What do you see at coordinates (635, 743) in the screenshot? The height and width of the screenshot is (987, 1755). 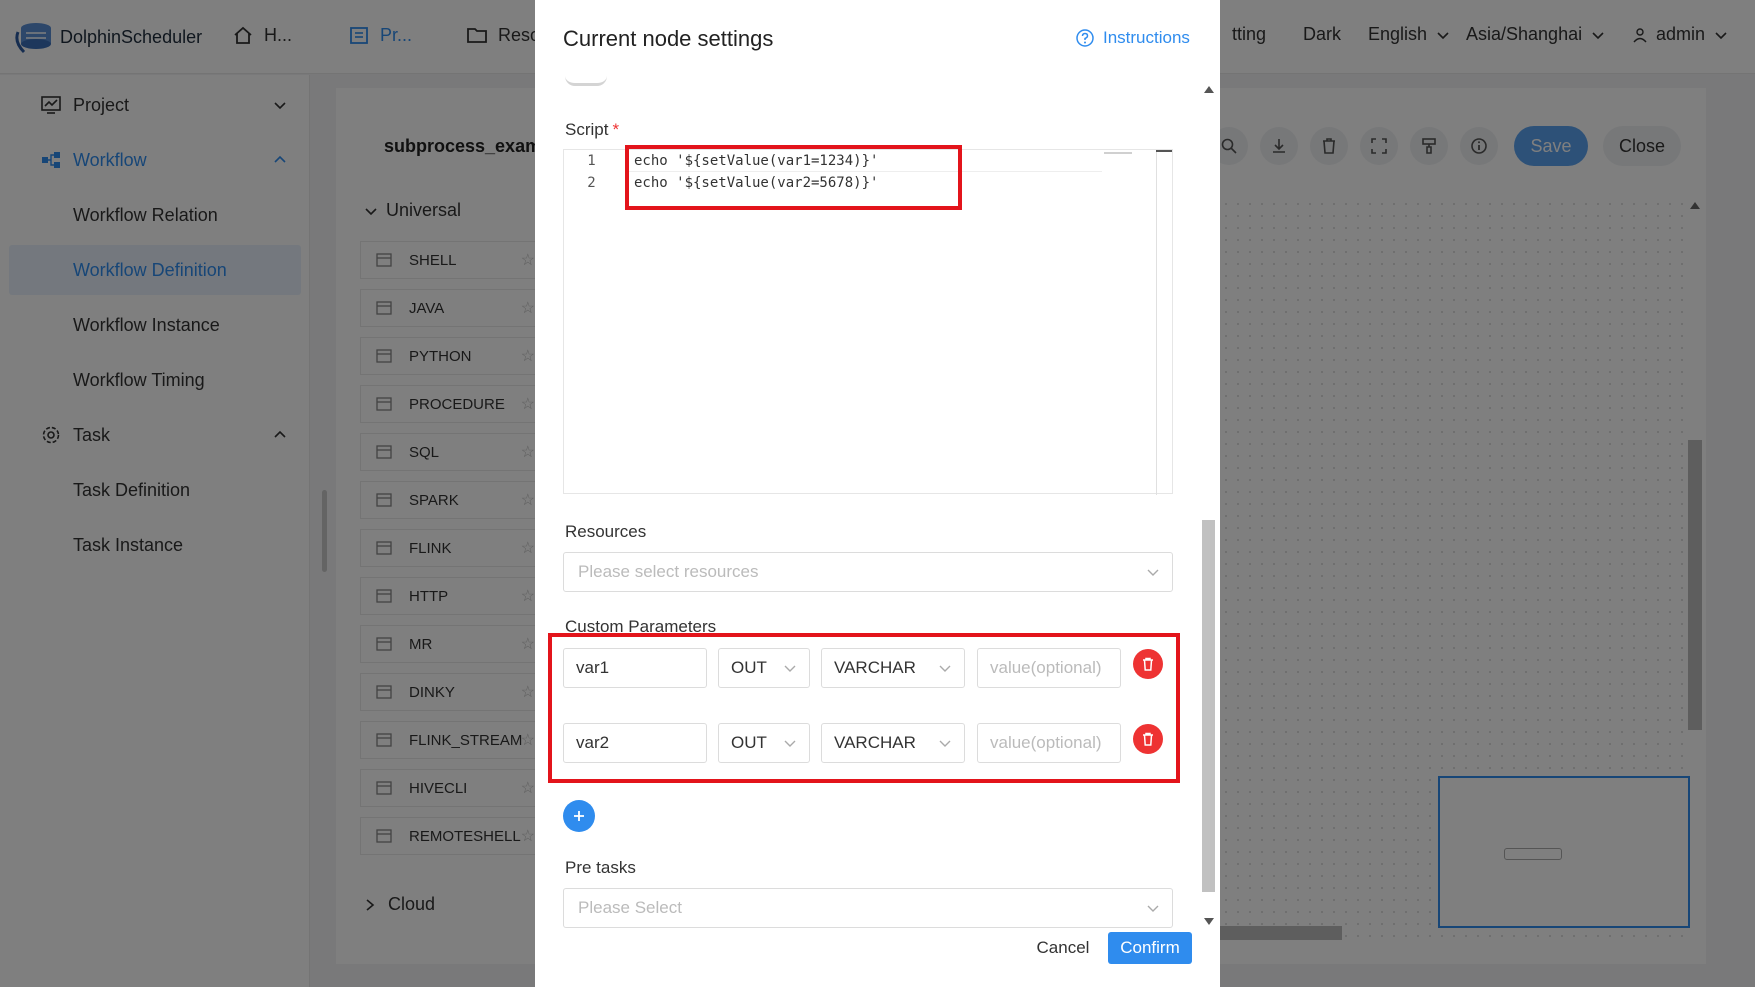 I see `param-name-input: var2` at bounding box center [635, 743].